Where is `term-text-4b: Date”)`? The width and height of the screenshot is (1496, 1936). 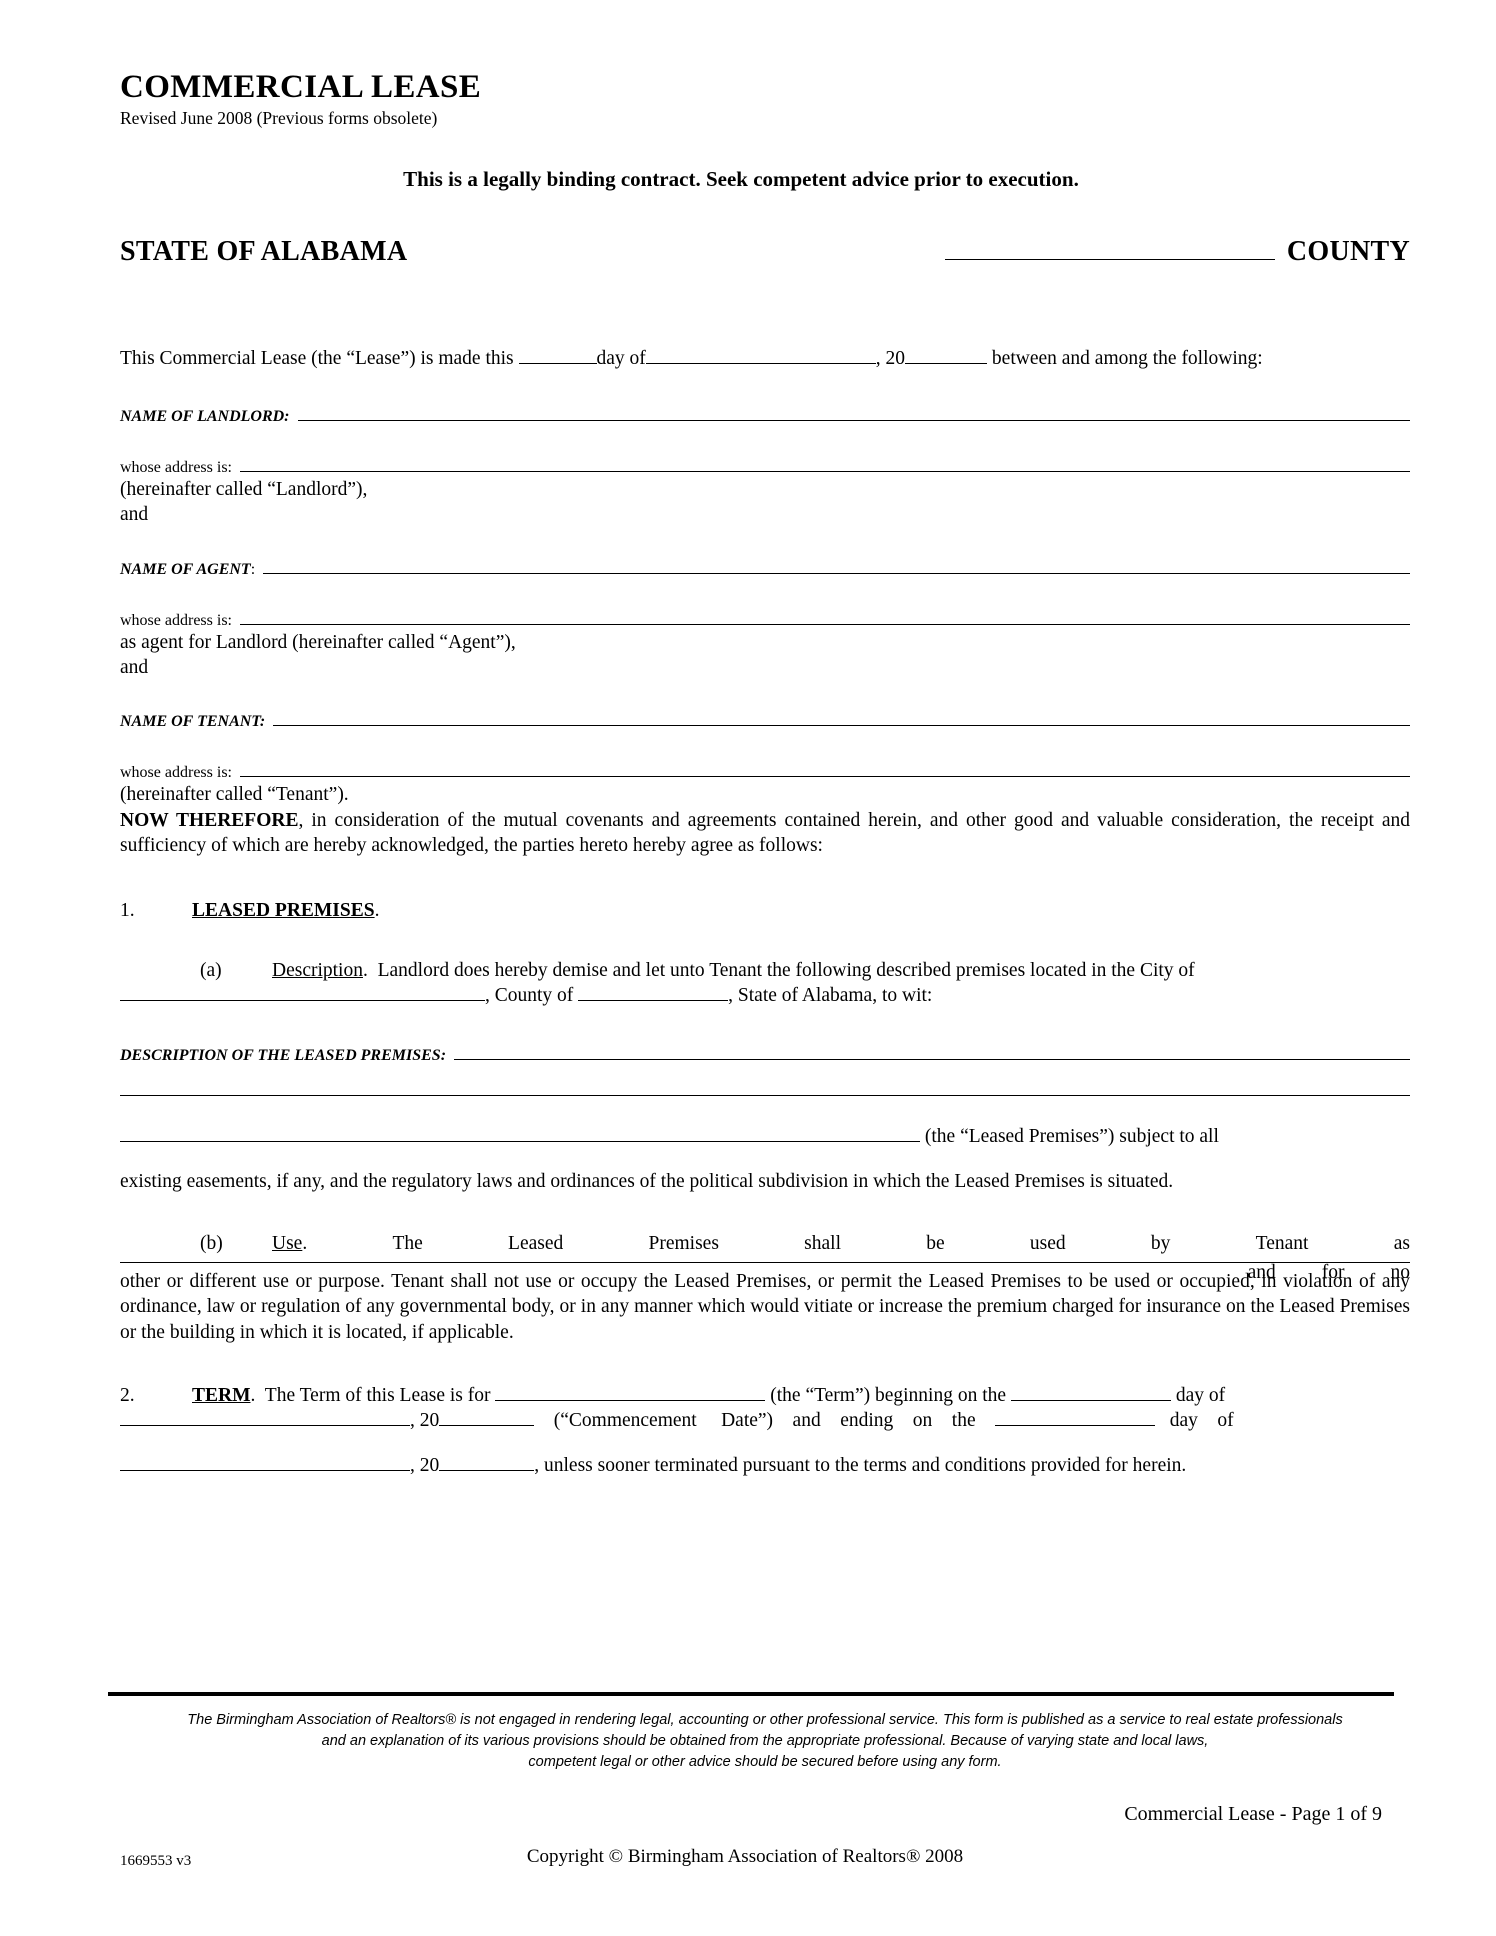 term-text-4b: Date”) is located at coordinates (747, 1421).